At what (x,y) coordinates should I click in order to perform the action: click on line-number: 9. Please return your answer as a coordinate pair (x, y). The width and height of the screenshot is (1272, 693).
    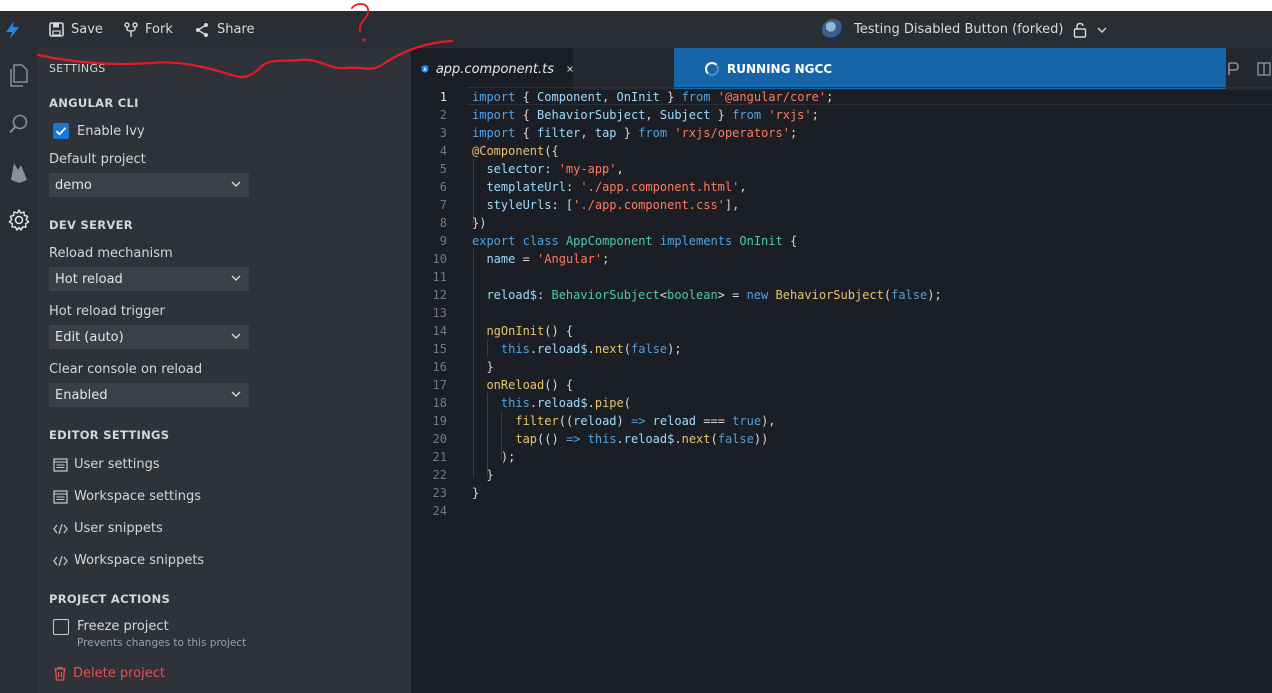
    Looking at the image, I should click on (443, 241).